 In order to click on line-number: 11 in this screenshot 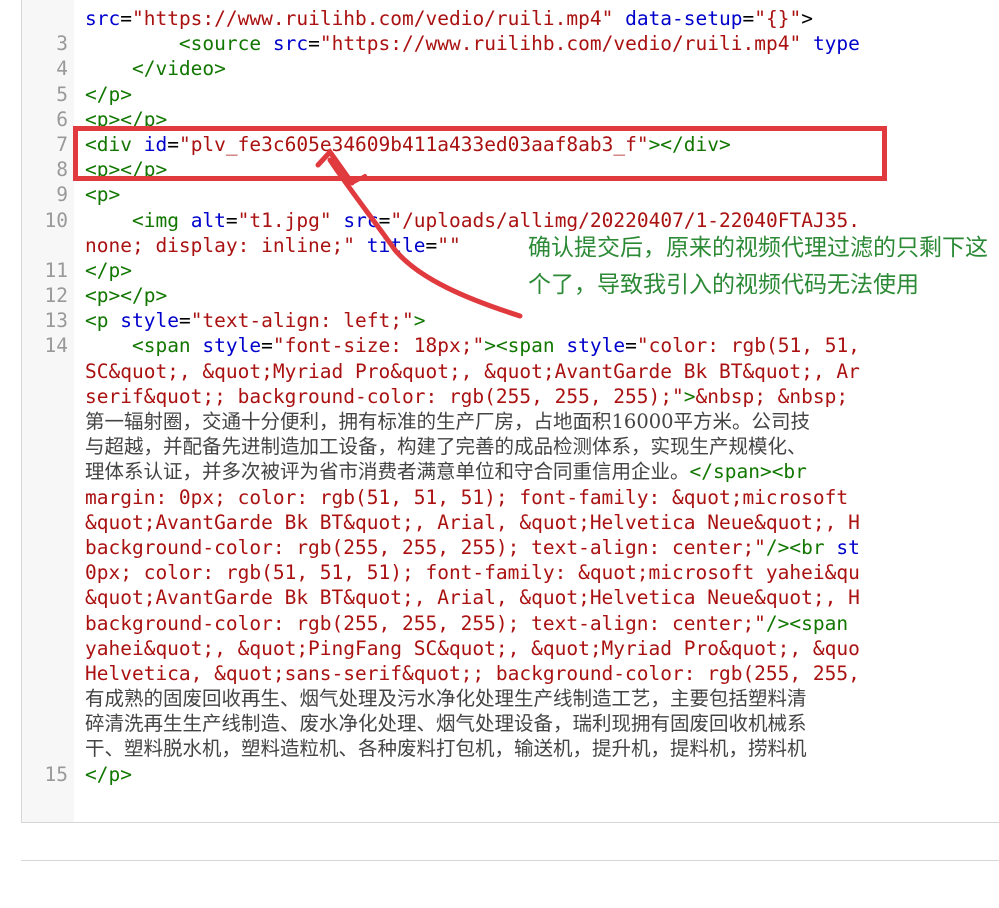, I will do `click(56, 270)`.